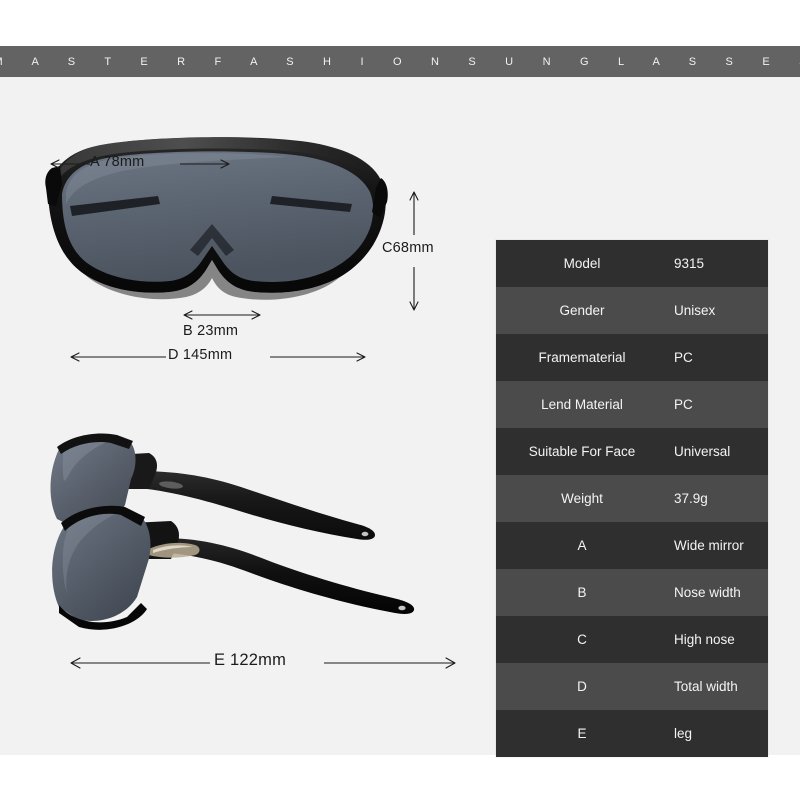  I want to click on dimension-e-label: E 122mm, so click(250, 660).